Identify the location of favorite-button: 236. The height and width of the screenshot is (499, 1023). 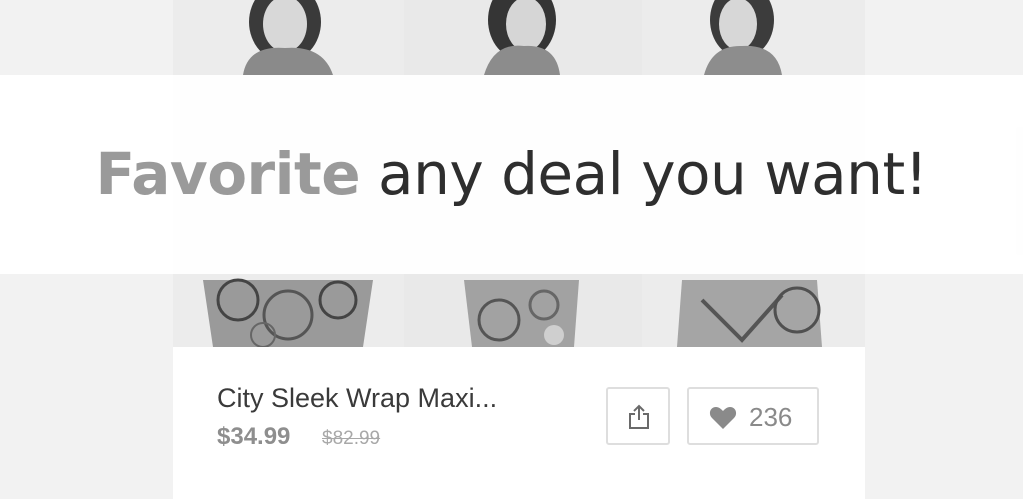
(753, 416).